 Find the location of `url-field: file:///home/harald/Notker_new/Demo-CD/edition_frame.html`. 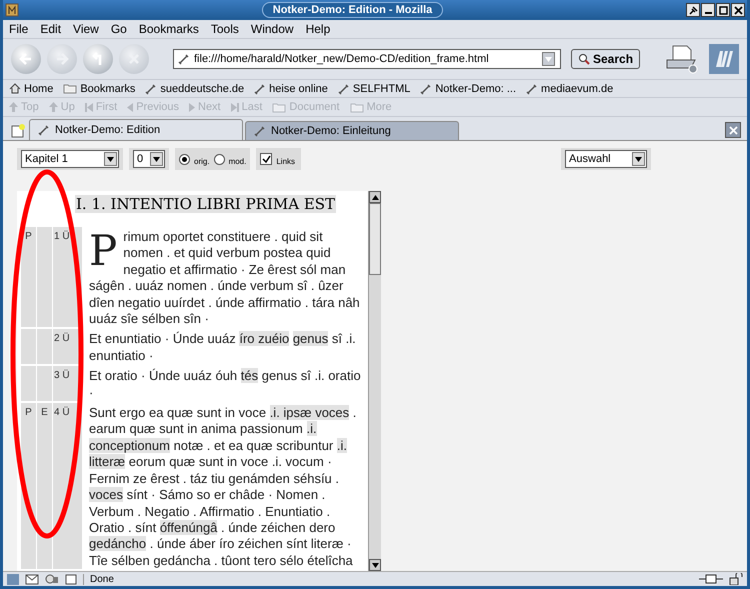

url-field: file:///home/harald/Notker_new/Demo-CD/edition_frame.html is located at coordinates (367, 59).